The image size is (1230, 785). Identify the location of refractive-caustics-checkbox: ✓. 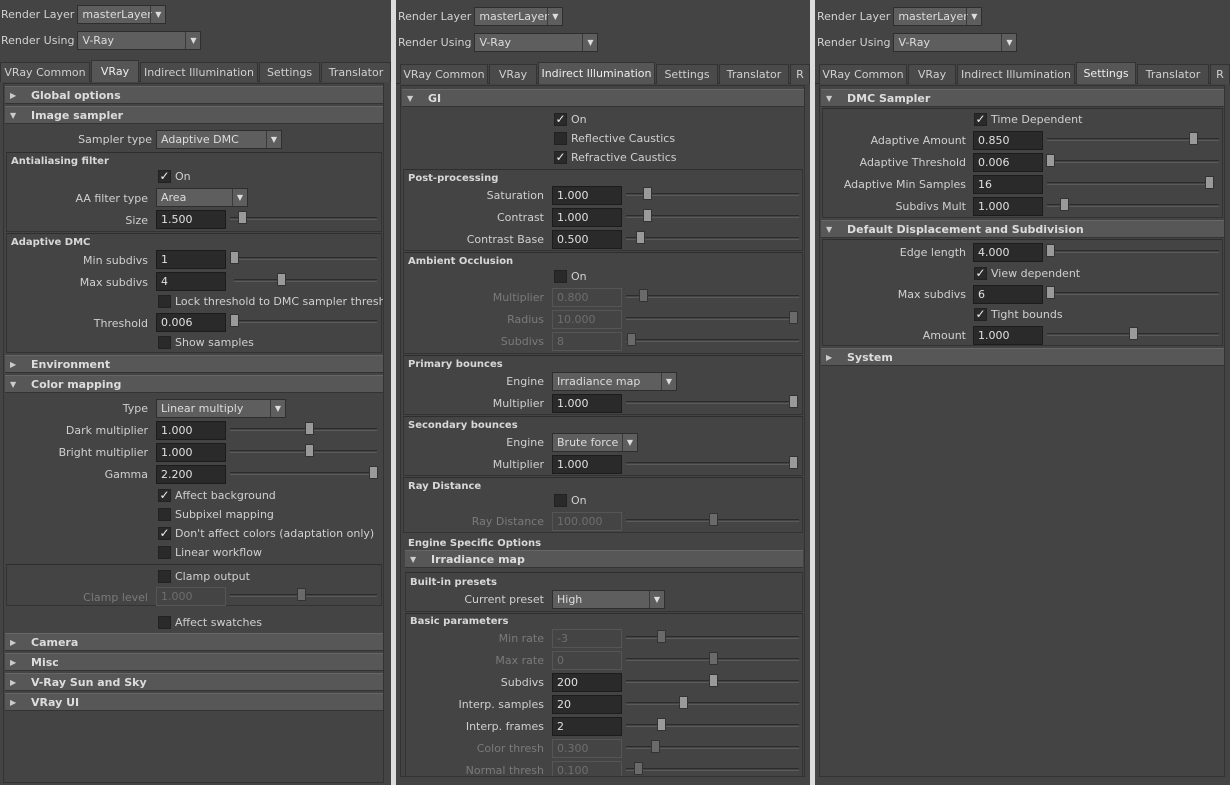
(560, 157).